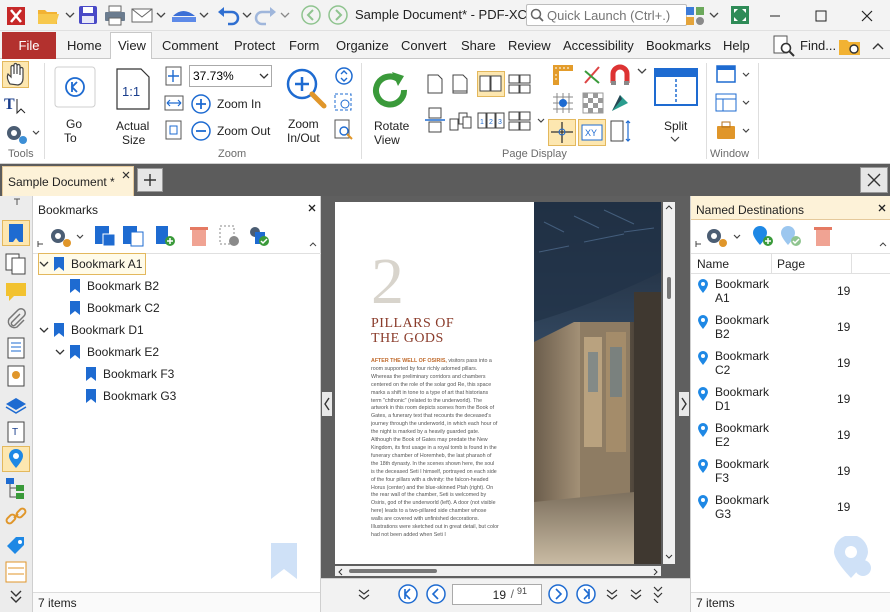 The height and width of the screenshot is (612, 890). What do you see at coordinates (528, 121) in the screenshot?
I see `page-layout-icon` at bounding box center [528, 121].